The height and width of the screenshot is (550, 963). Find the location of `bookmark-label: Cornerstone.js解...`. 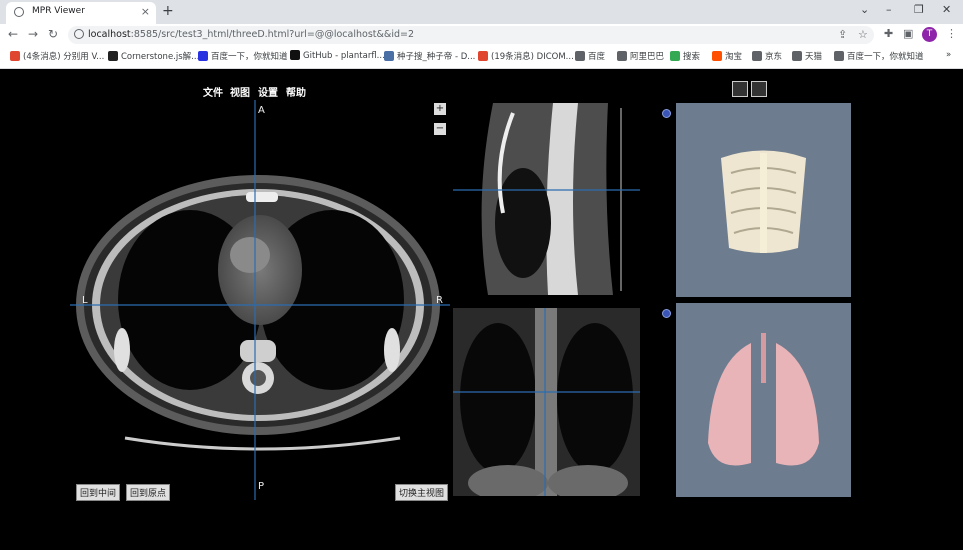

bookmark-label: Cornerstone.js解... is located at coordinates (160, 57).